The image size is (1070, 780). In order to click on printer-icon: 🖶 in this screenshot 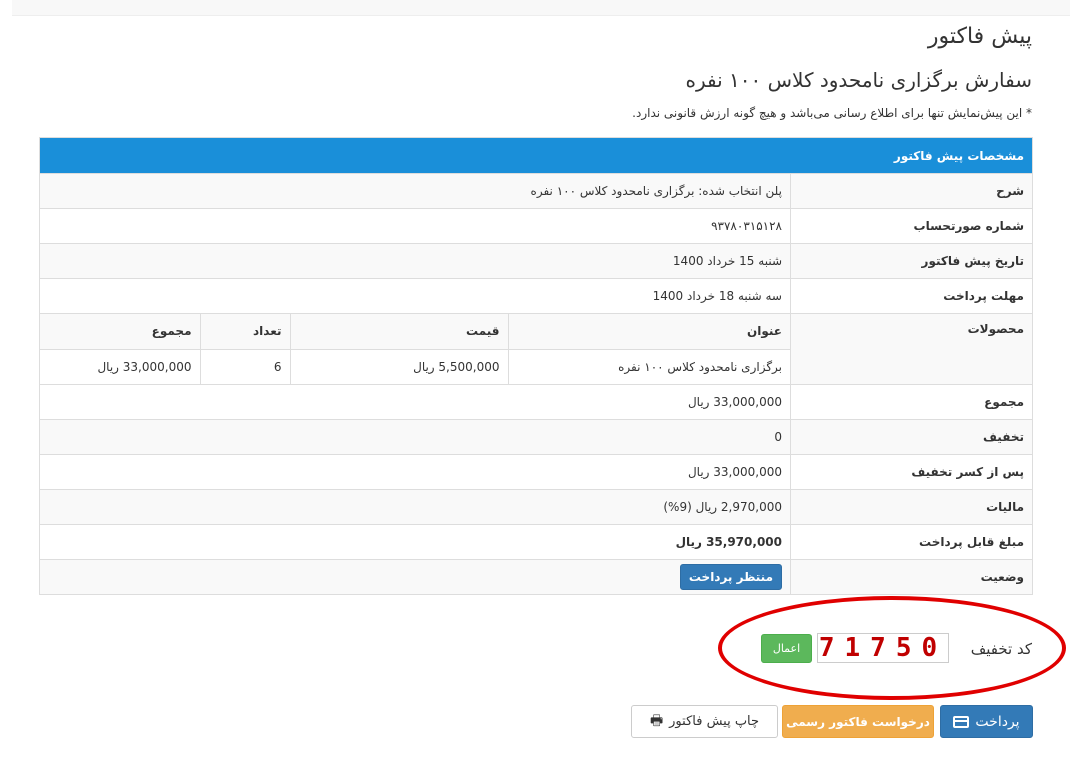, I will do `click(656, 720)`.